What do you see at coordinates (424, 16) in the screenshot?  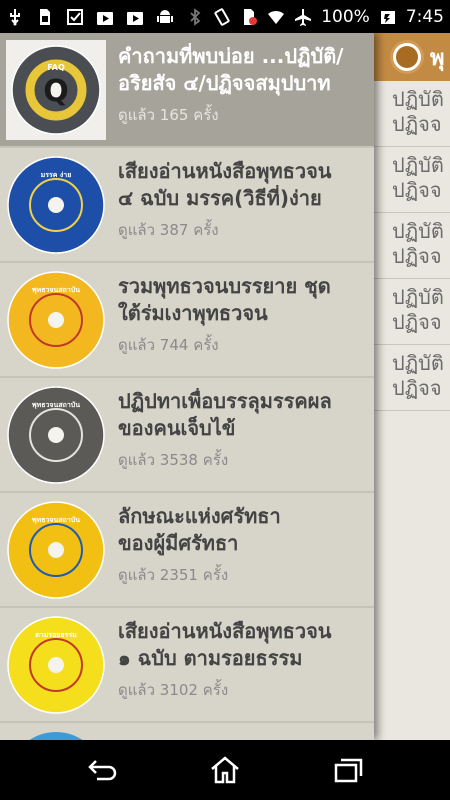 I see `clock: 7:45` at bounding box center [424, 16].